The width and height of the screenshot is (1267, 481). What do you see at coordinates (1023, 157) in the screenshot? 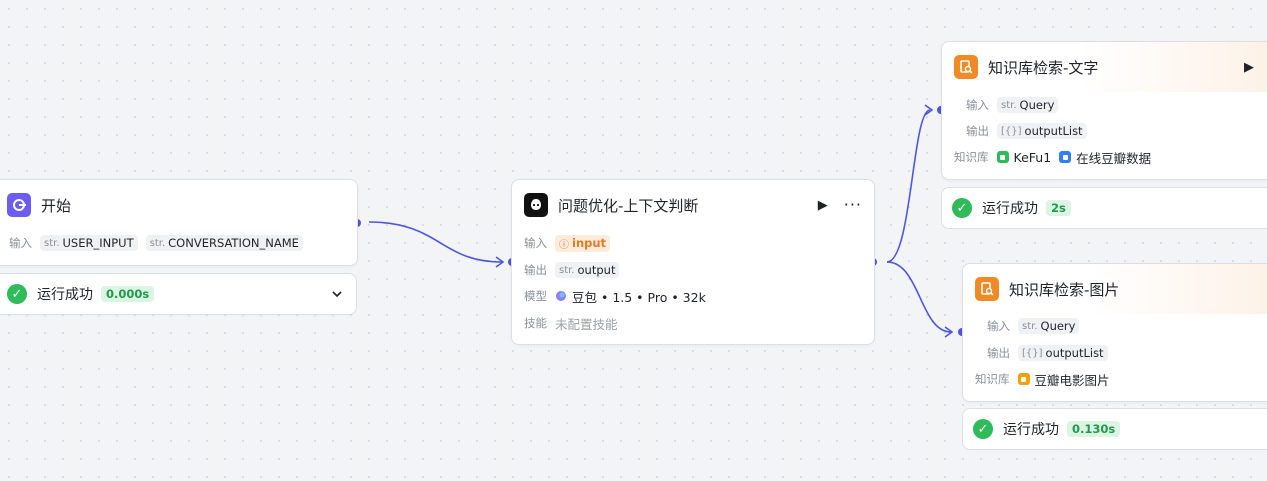
I see `kb-item: KeFu1` at bounding box center [1023, 157].